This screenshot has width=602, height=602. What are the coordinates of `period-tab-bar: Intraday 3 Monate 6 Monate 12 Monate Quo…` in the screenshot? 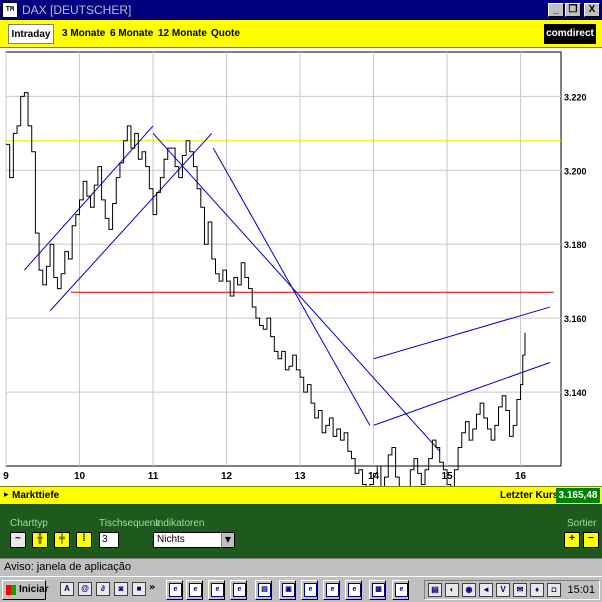 It's located at (301, 34).